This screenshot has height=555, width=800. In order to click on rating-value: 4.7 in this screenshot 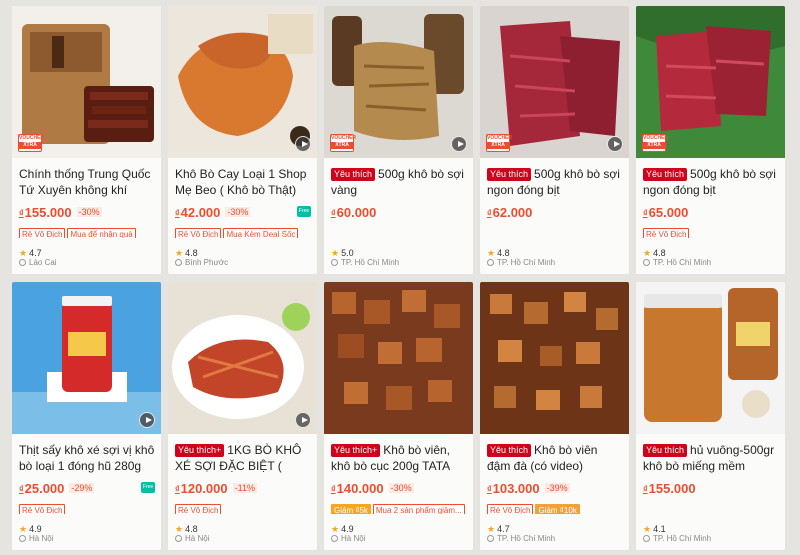, I will do `click(35, 253)`.